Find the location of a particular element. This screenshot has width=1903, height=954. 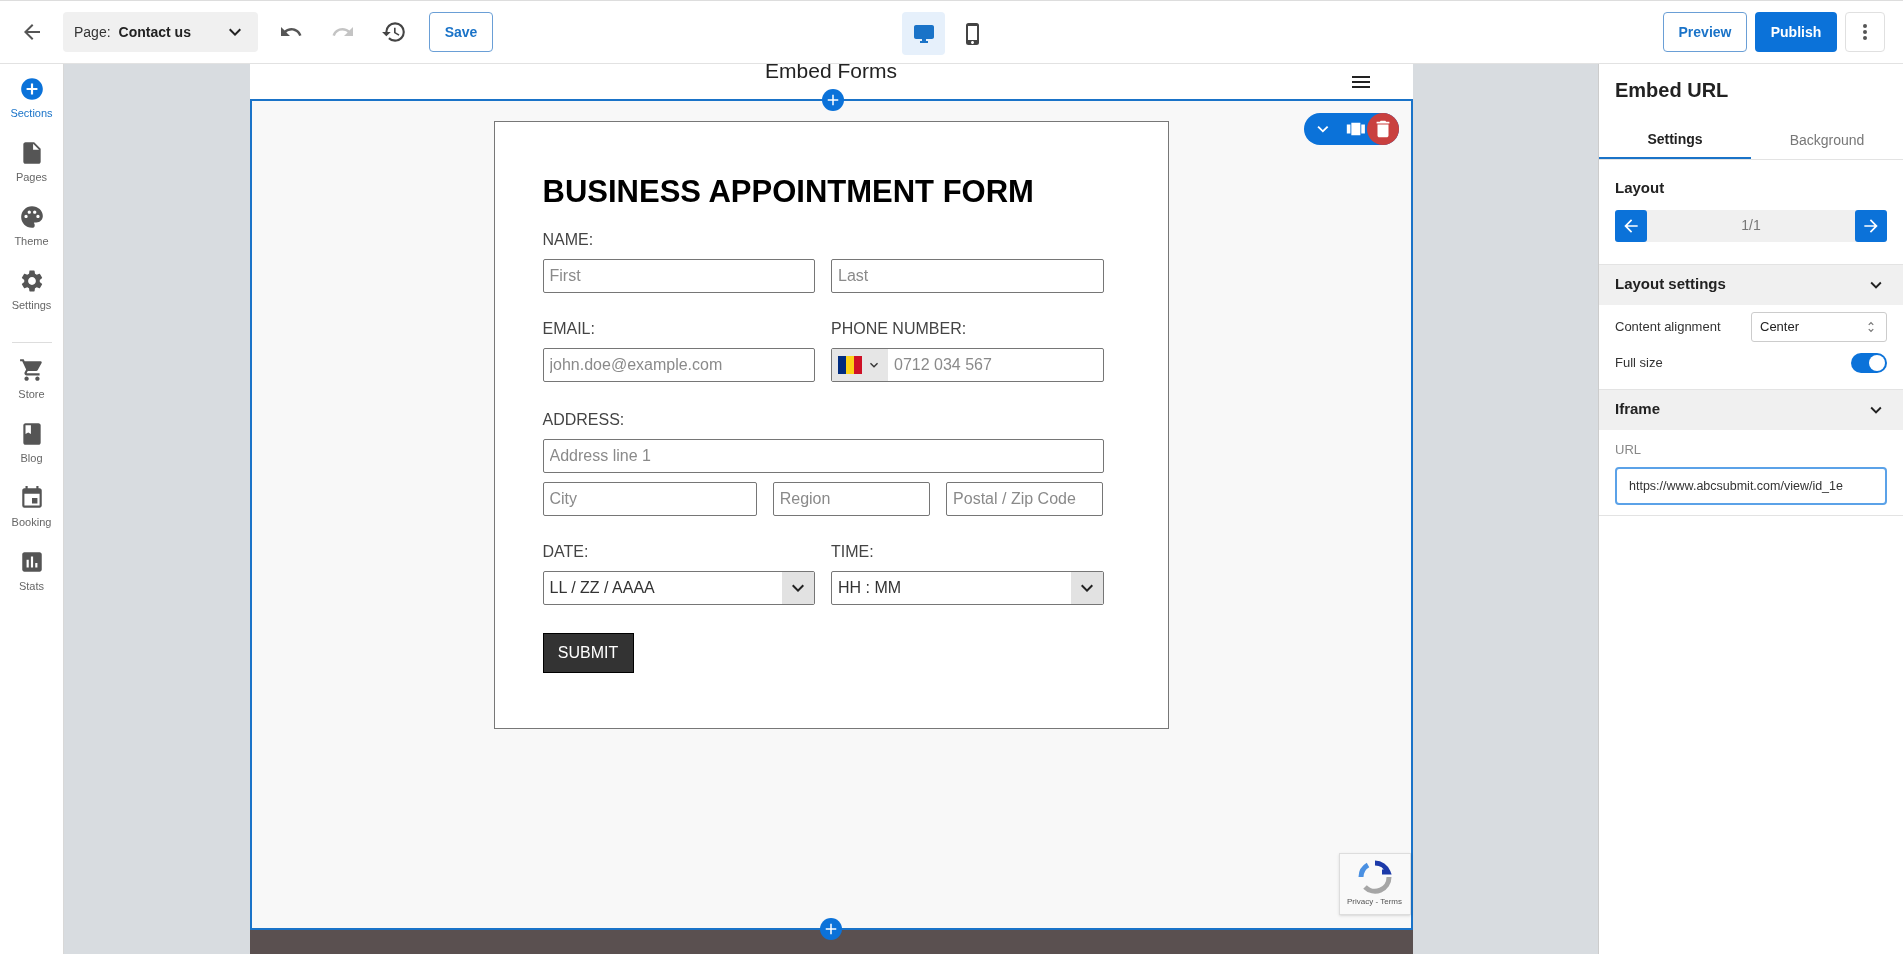

flag-icon is located at coordinates (850, 365).